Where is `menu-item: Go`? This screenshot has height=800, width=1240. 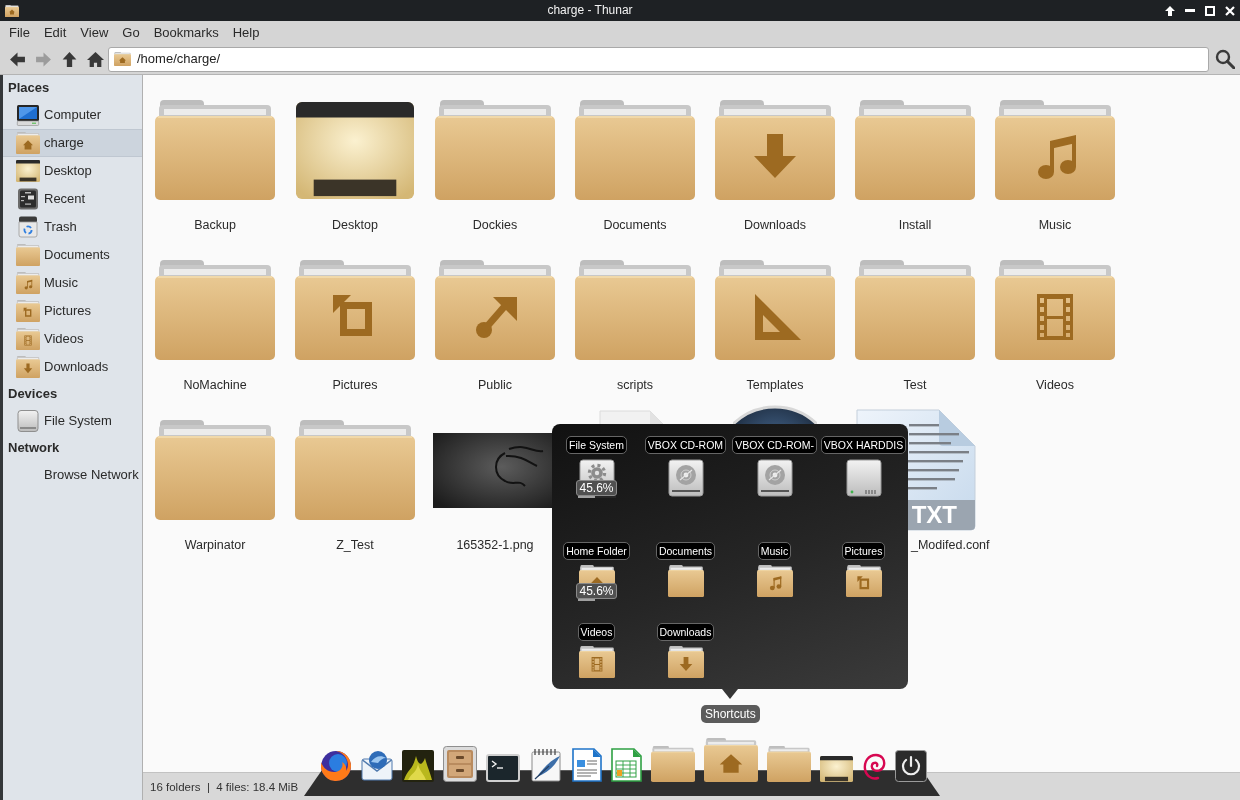 menu-item: Go is located at coordinates (131, 32).